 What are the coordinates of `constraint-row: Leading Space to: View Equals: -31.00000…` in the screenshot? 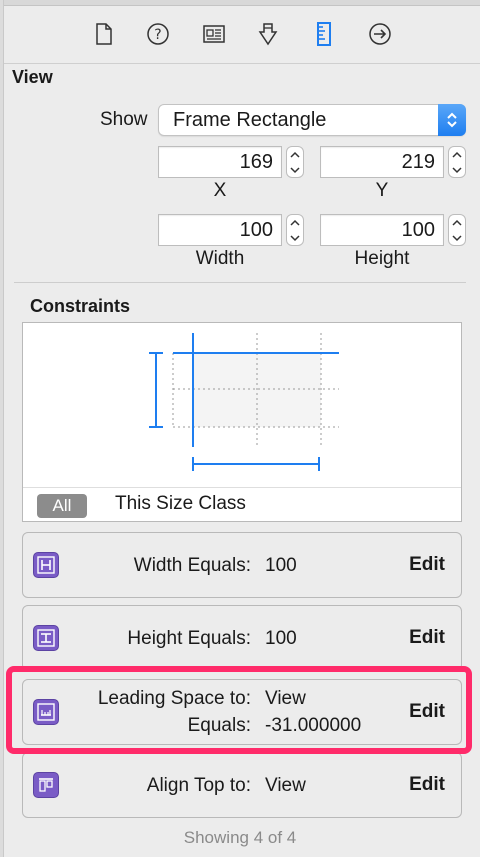 It's located at (242, 712).